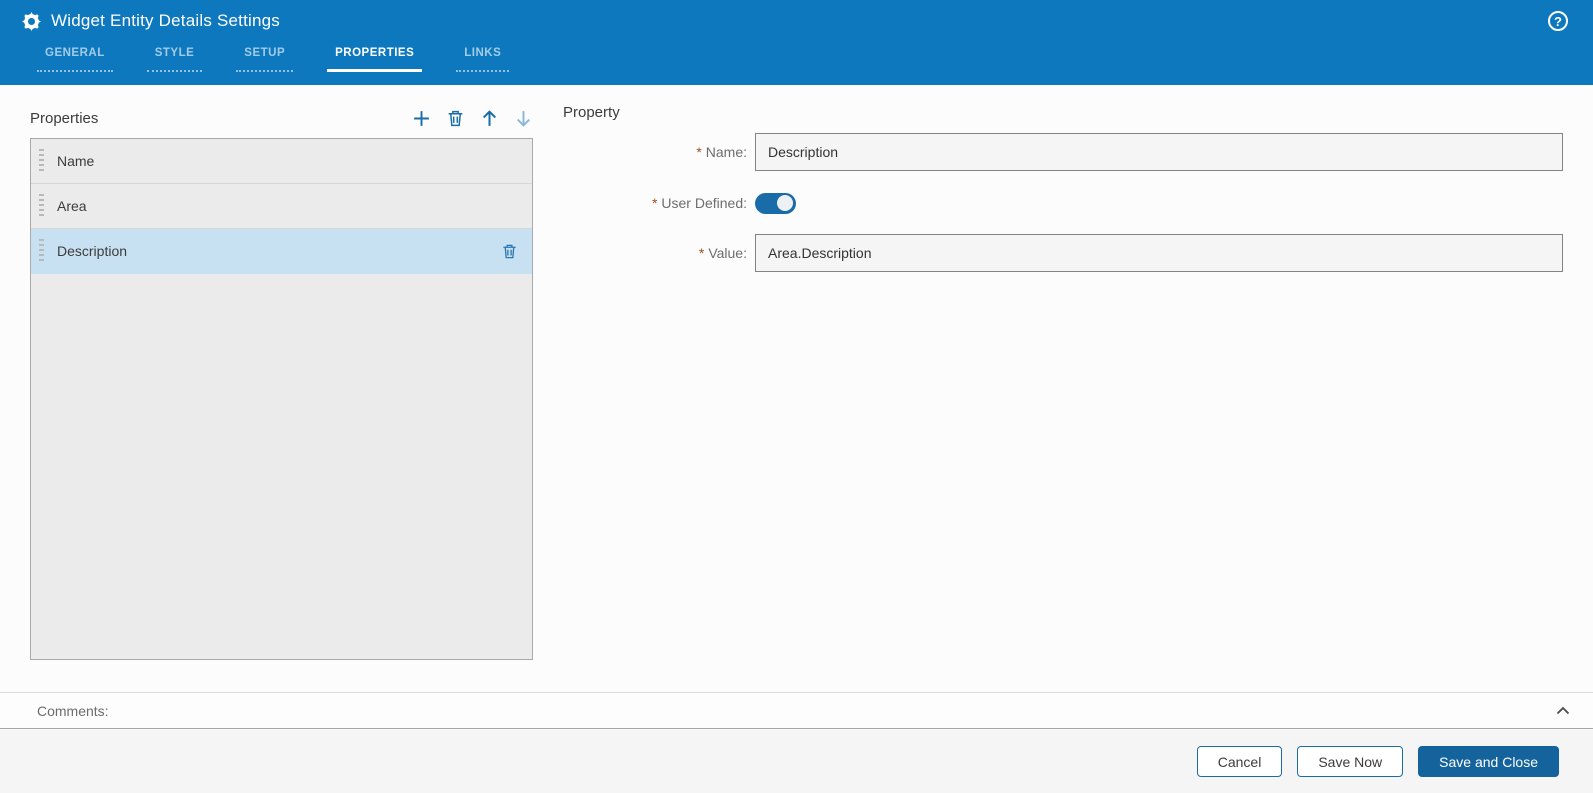 The width and height of the screenshot is (1593, 793). Describe the element at coordinates (281, 251) in the screenshot. I see `list-item-description: Description` at that location.